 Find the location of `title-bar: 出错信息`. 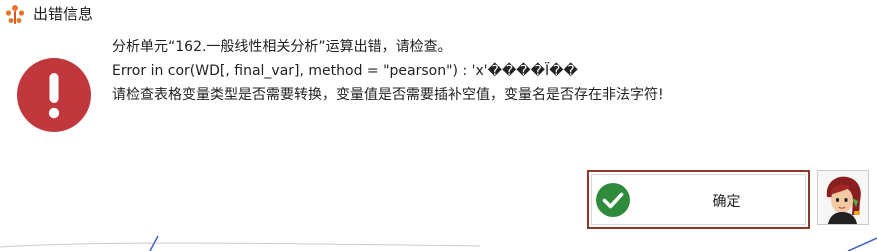

title-bar: 出错信息 is located at coordinates (438, 15).